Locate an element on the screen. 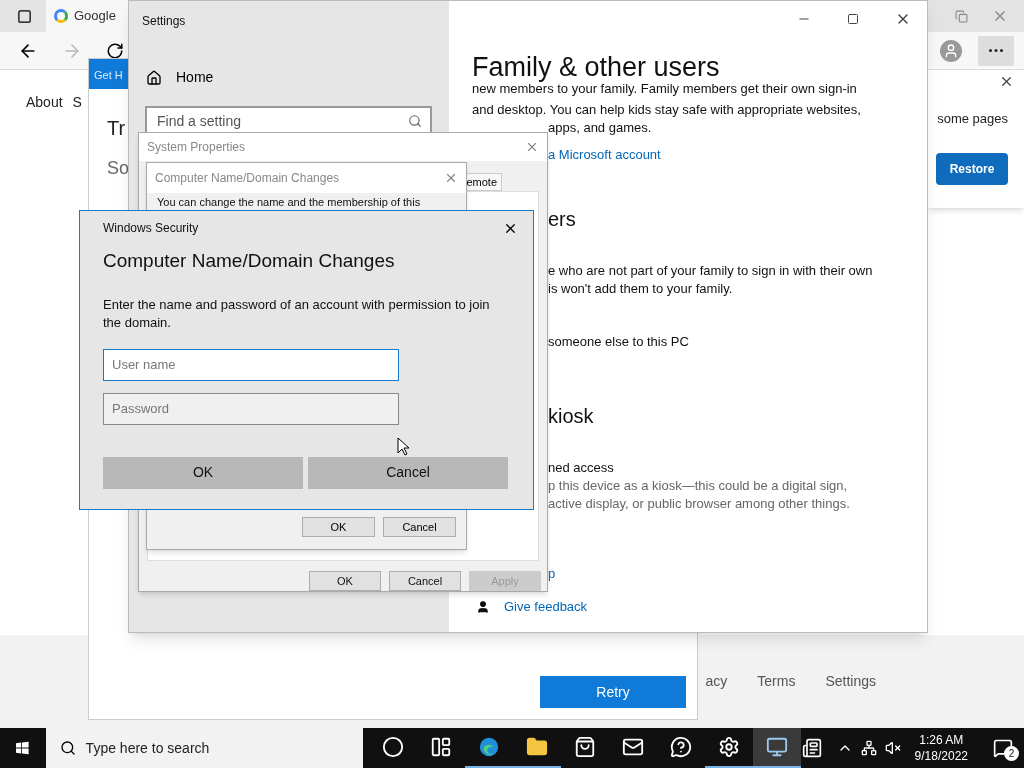  edge-icon is located at coordinates (488, 747).